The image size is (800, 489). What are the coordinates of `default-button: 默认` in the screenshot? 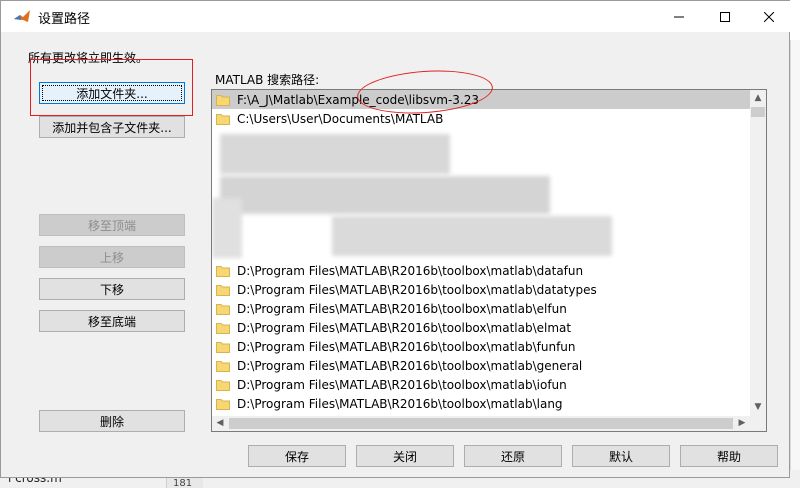 It's located at (621, 456).